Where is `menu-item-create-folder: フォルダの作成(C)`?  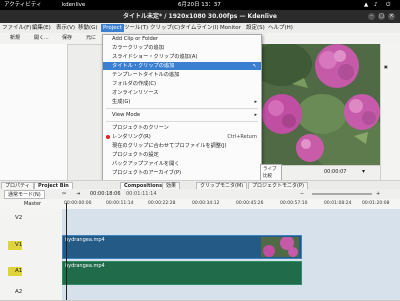 menu-item-create-folder: フォルダの作成(C) is located at coordinates (182, 84).